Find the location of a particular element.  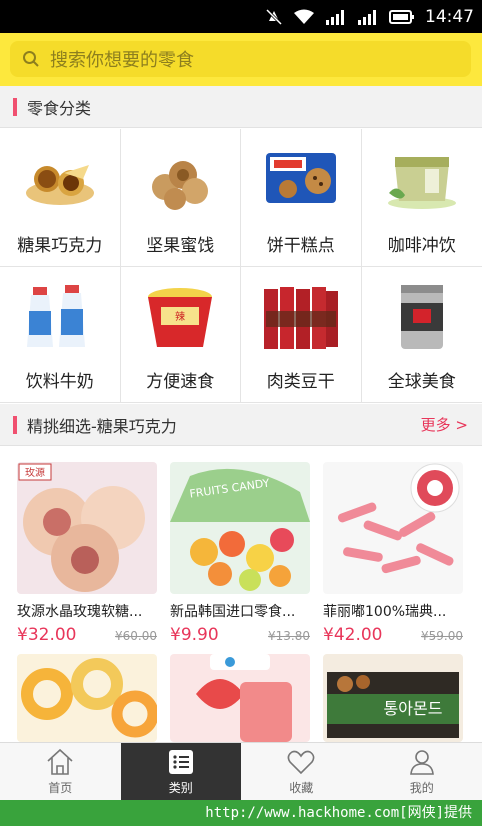

meat-snack-icon is located at coordinates (300, 318).